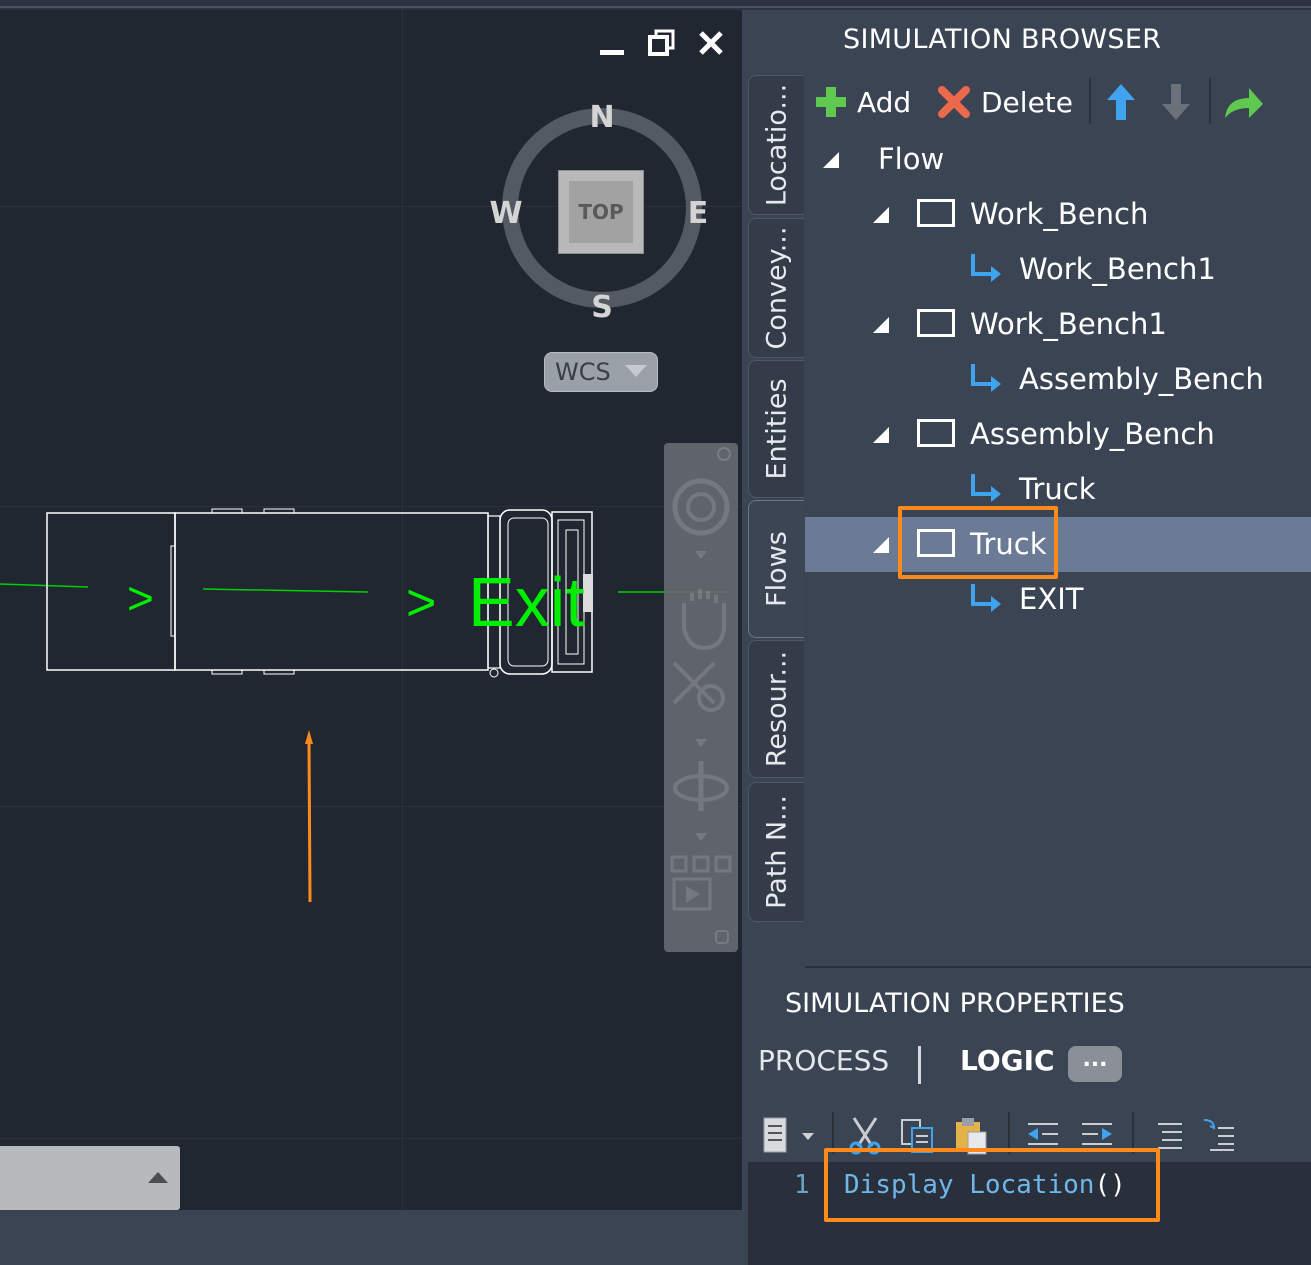 Image resolution: width=1311 pixels, height=1265 pixels. Describe the element at coordinates (823, 1060) in the screenshot. I see `tab-process: PROCESS` at that location.